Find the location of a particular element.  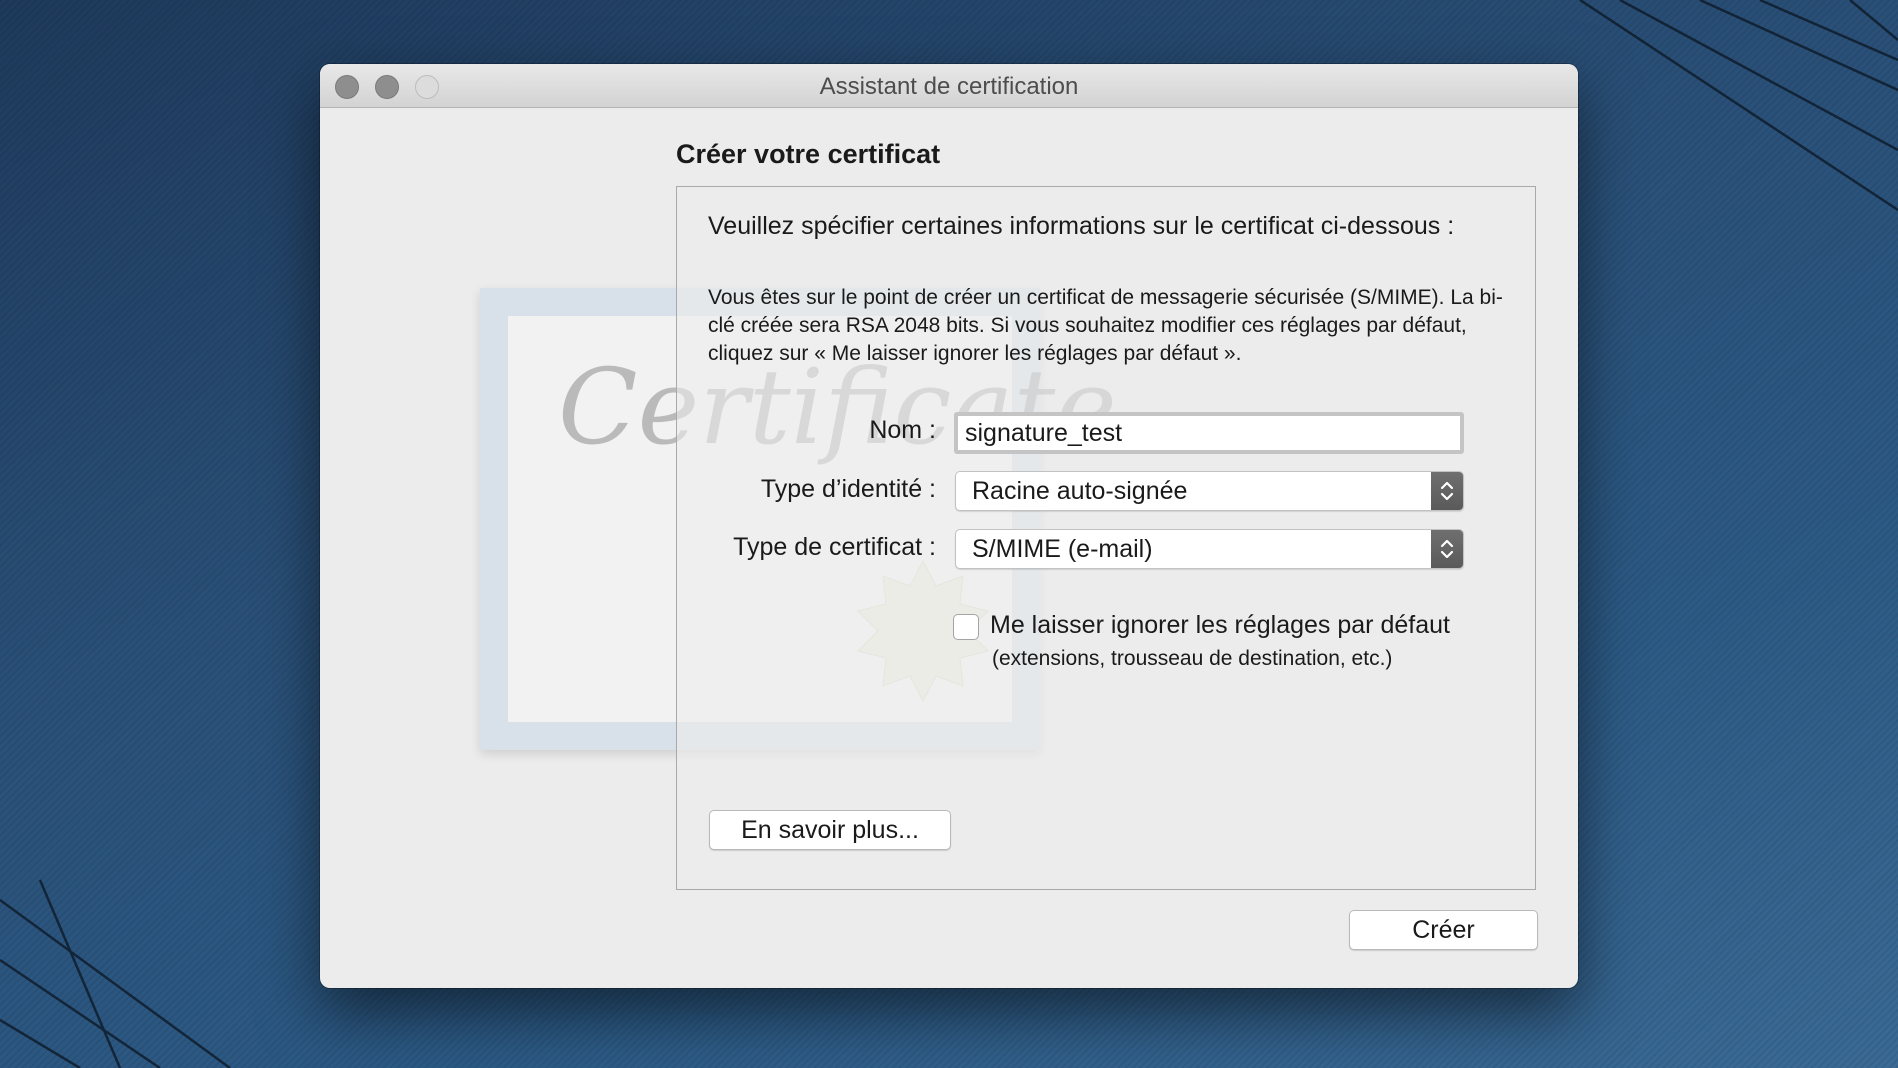

cert-type-select: S/MIME (e-mail) is located at coordinates (1209, 549).